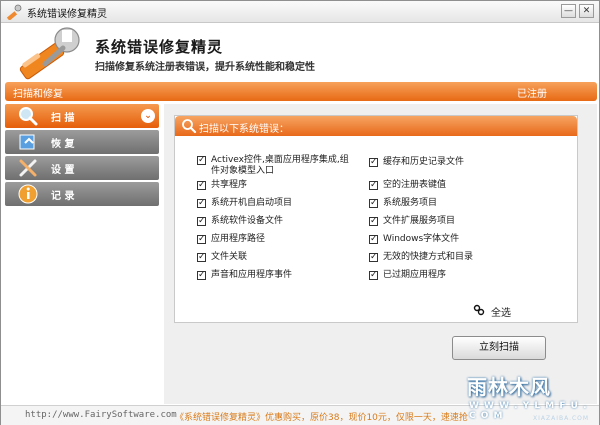 Image resolution: width=600 pixels, height=425 pixels. What do you see at coordinates (415, 185) in the screenshot?
I see `checkbox-label: 空的注册表键值` at bounding box center [415, 185].